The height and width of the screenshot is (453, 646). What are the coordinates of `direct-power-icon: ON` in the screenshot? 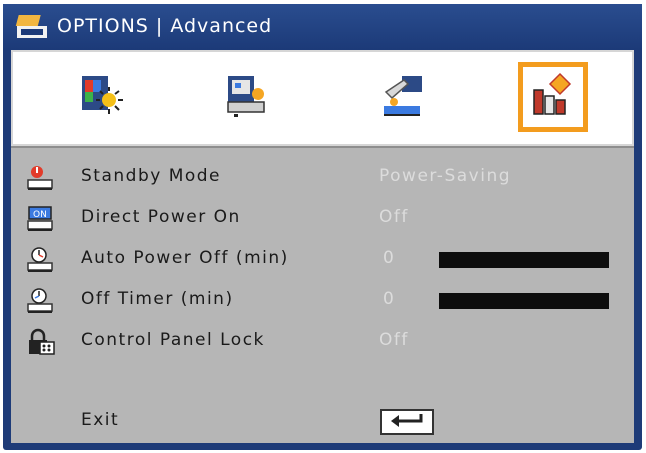 It's located at (41, 219).